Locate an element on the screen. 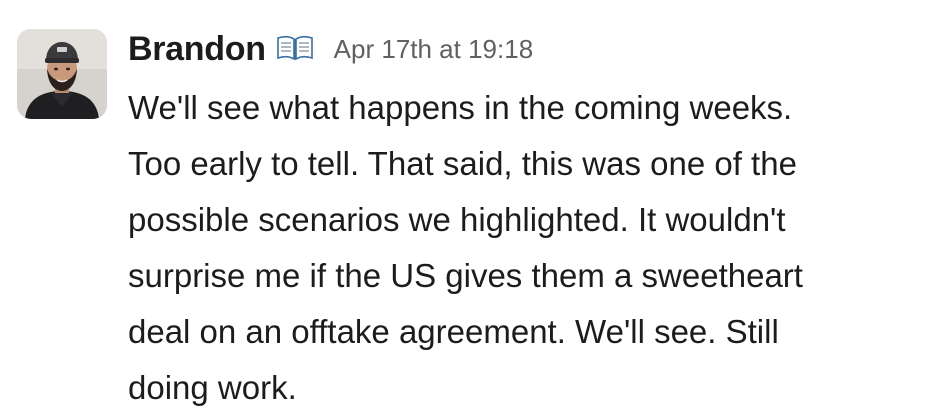 This screenshot has height=416, width=936. message-line: doing work. is located at coordinates (212, 387).